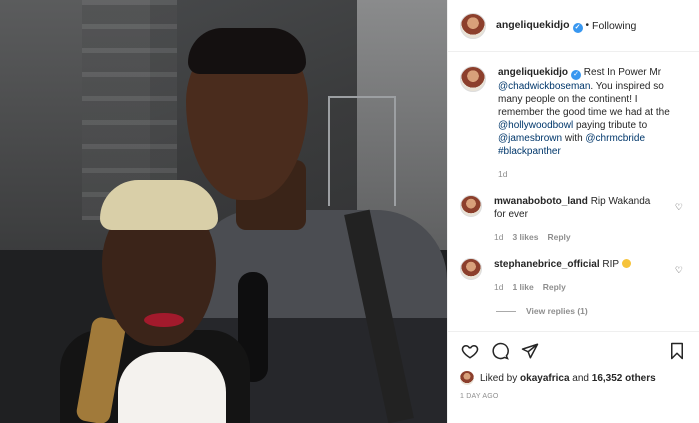 This screenshot has height=423, width=699. What do you see at coordinates (544, 378) in the screenshot?
I see `liked-by-user: okayafrica` at bounding box center [544, 378].